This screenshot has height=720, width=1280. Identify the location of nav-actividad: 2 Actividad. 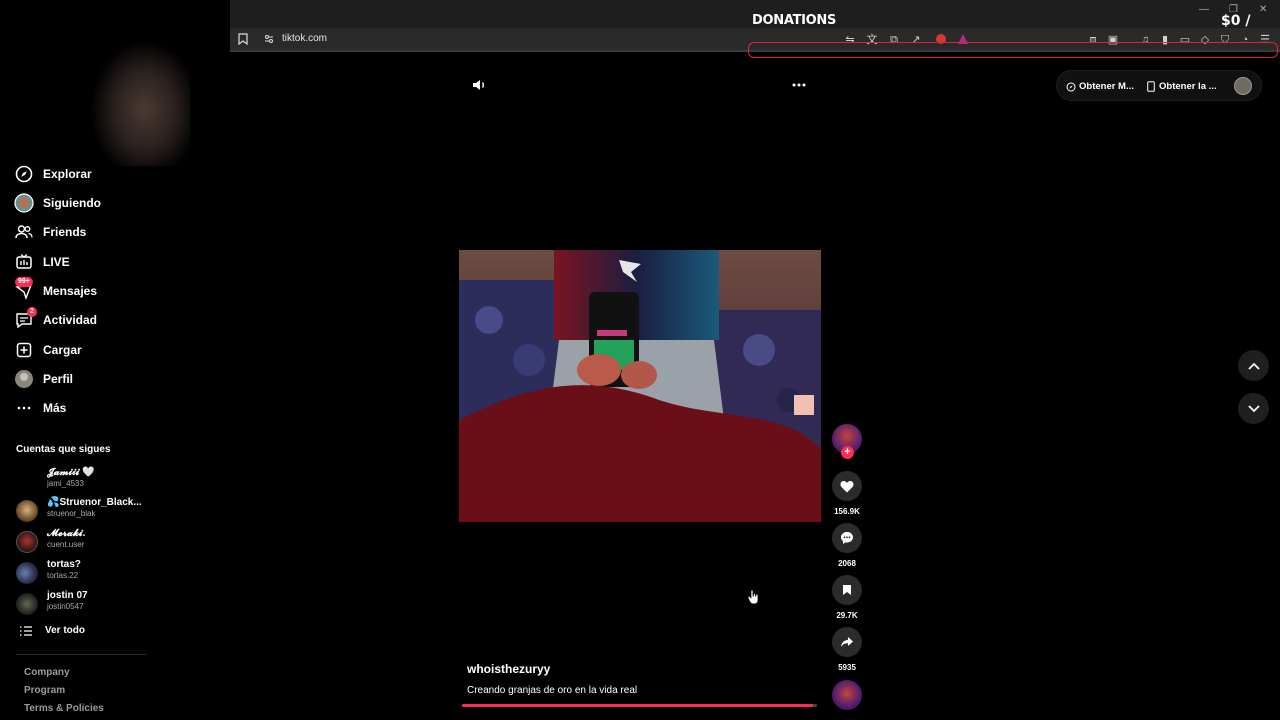
(56, 319).